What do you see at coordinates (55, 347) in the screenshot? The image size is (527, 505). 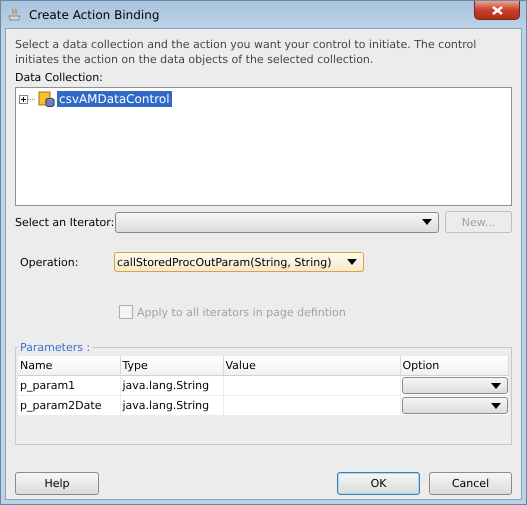 I see `panel-title: Parameters :` at bounding box center [55, 347].